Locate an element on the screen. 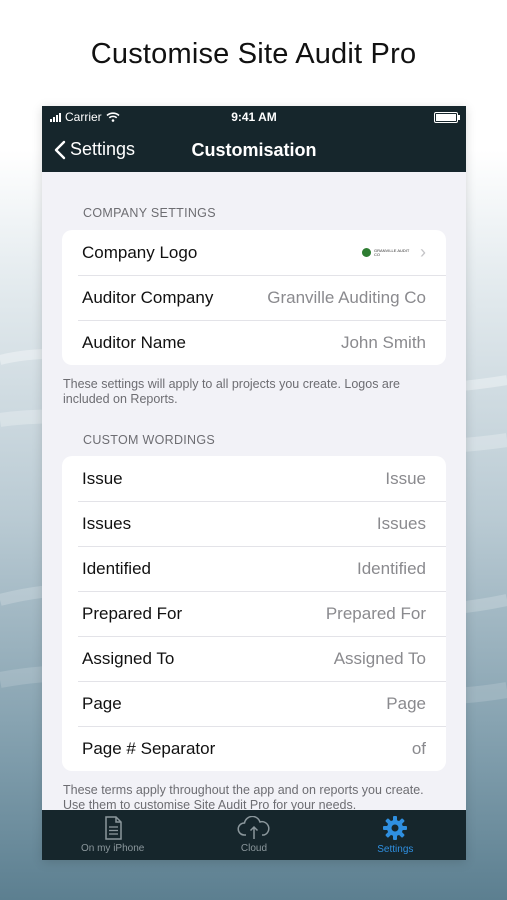 This screenshot has height=900, width=507. auditor-name-field: John Smith is located at coordinates (383, 343).